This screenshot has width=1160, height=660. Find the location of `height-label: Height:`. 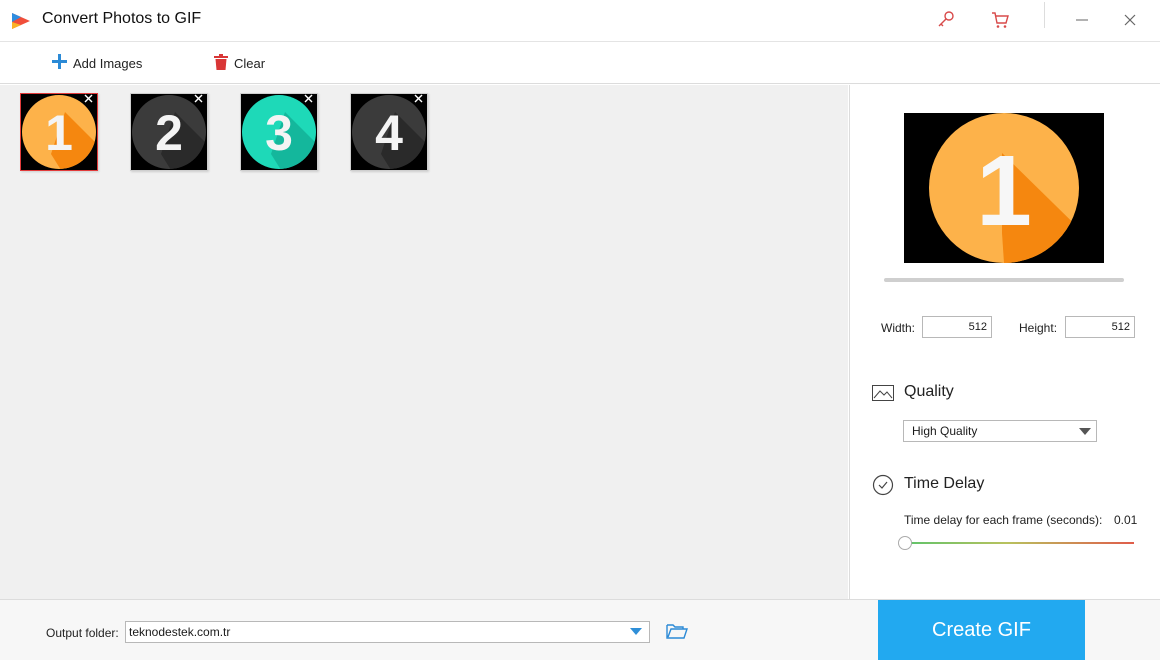

height-label: Height: is located at coordinates (1038, 328).